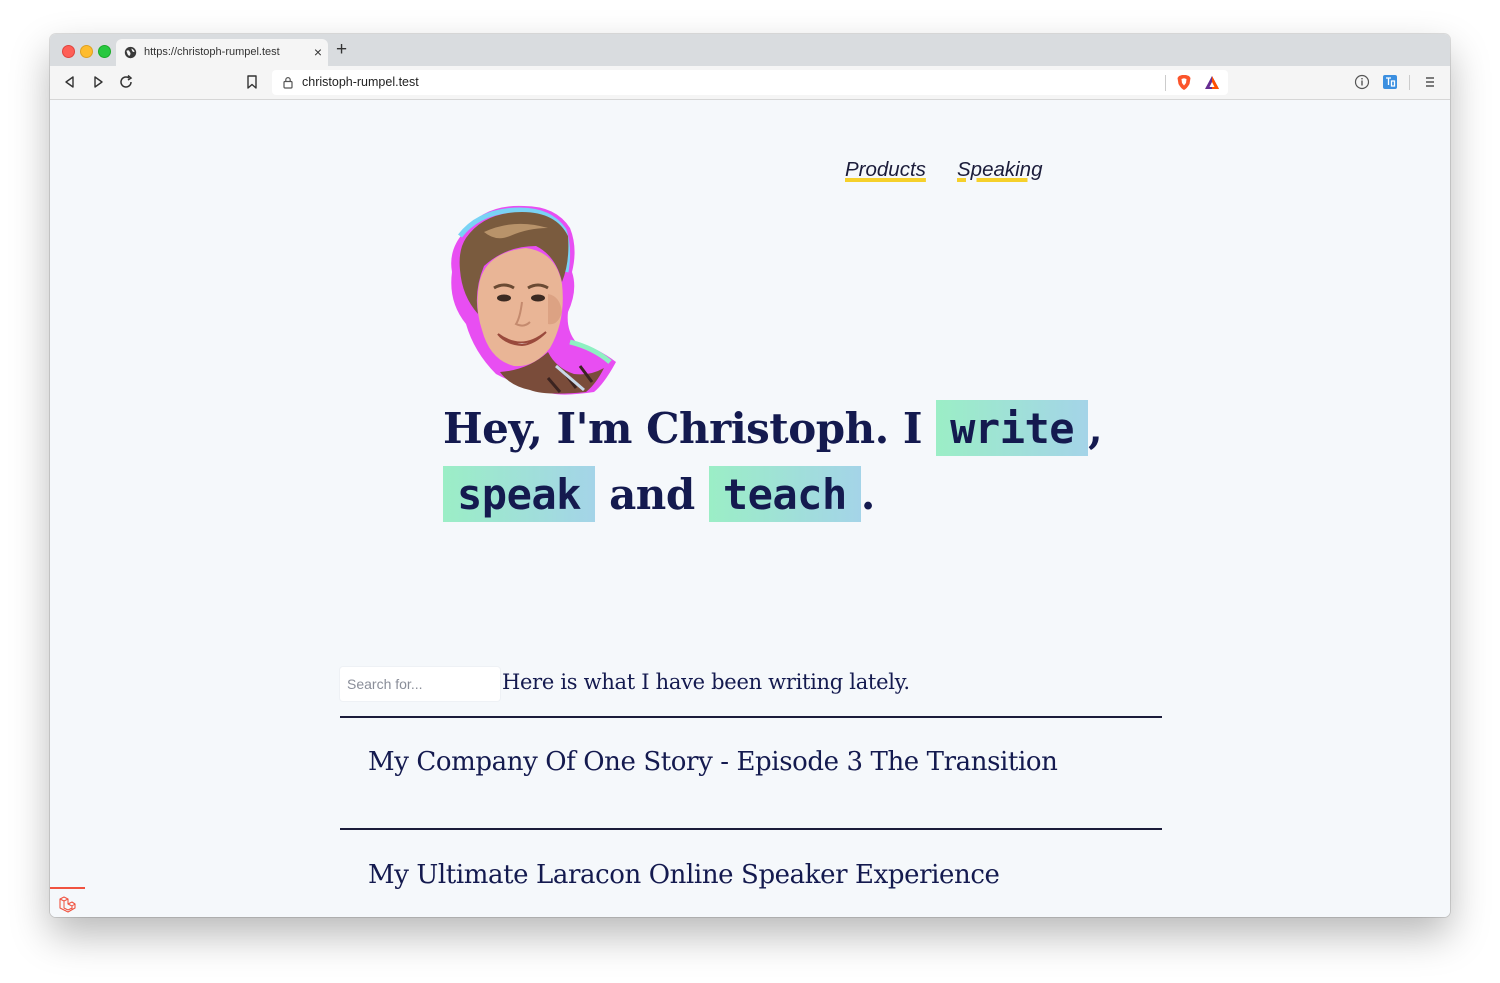 The width and height of the screenshot is (1500, 983). Describe the element at coordinates (750, 50) in the screenshot. I see `tab-strip: https://christoph-rumpel.test × +` at that location.